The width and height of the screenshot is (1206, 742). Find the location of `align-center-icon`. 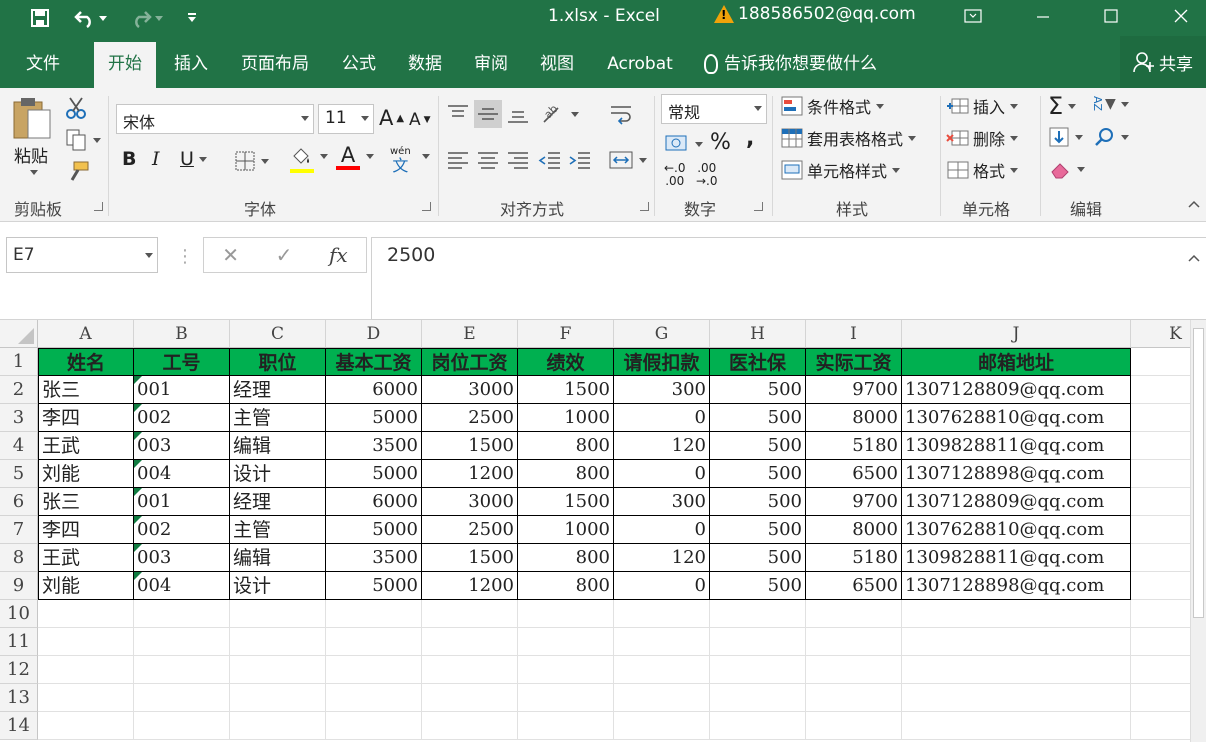

align-center-icon is located at coordinates (488, 160).